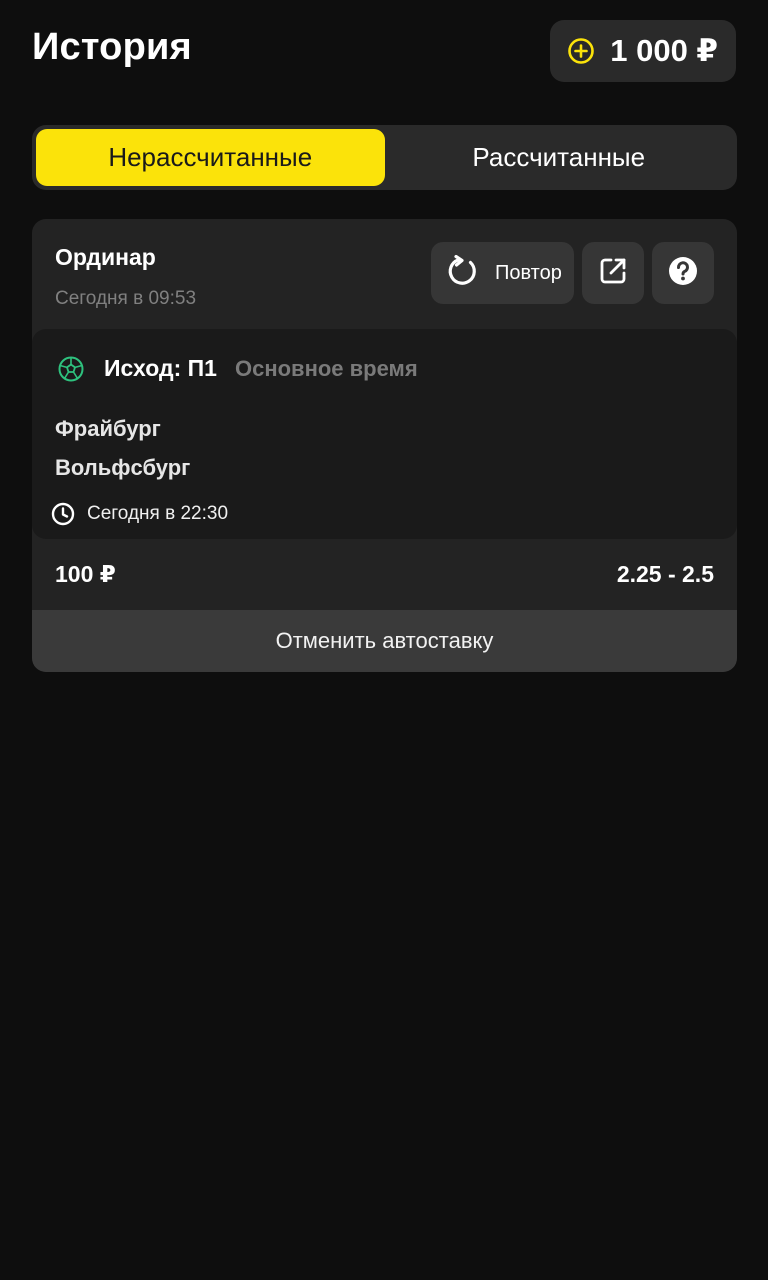 The width and height of the screenshot is (768, 1280). I want to click on event-time-label: Сегодня в 22:30, so click(158, 513).